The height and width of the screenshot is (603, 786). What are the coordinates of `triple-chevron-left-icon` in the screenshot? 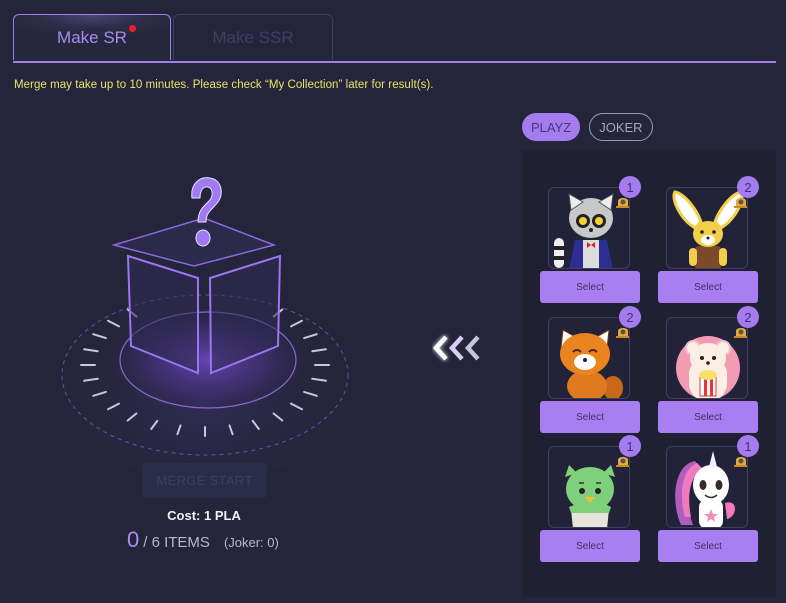 It's located at (460, 350).